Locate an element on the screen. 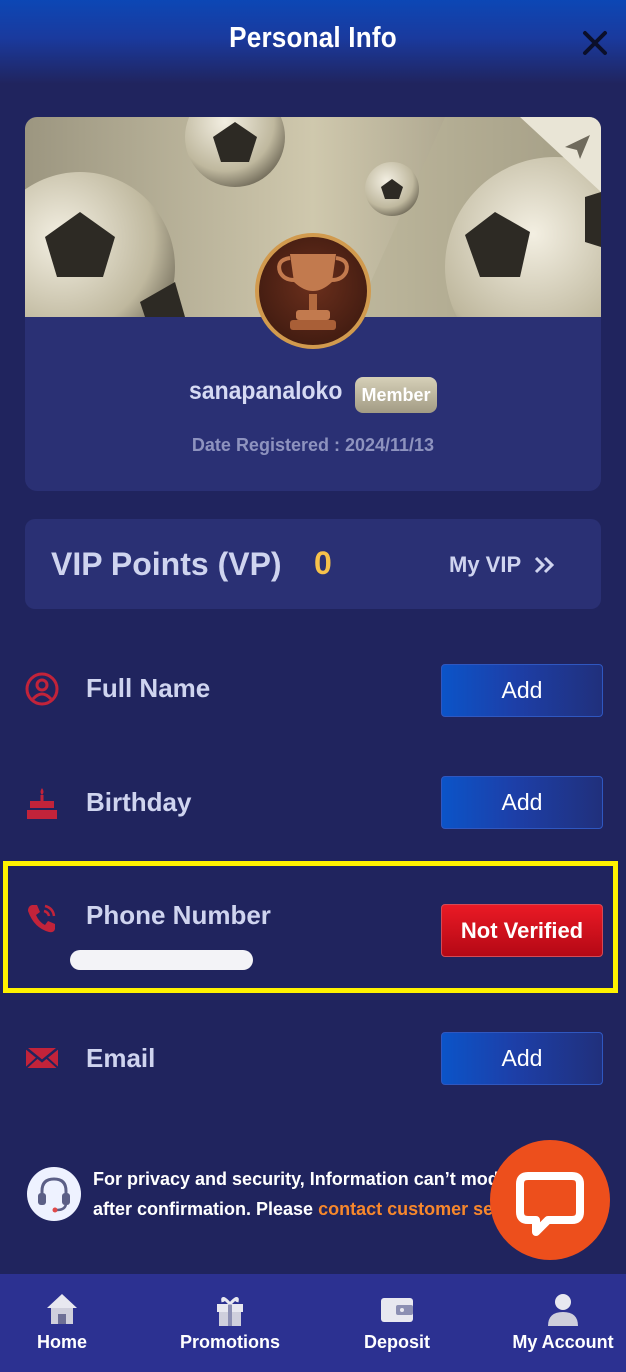 The image size is (626, 1372). trophy-icon is located at coordinates (313, 291).